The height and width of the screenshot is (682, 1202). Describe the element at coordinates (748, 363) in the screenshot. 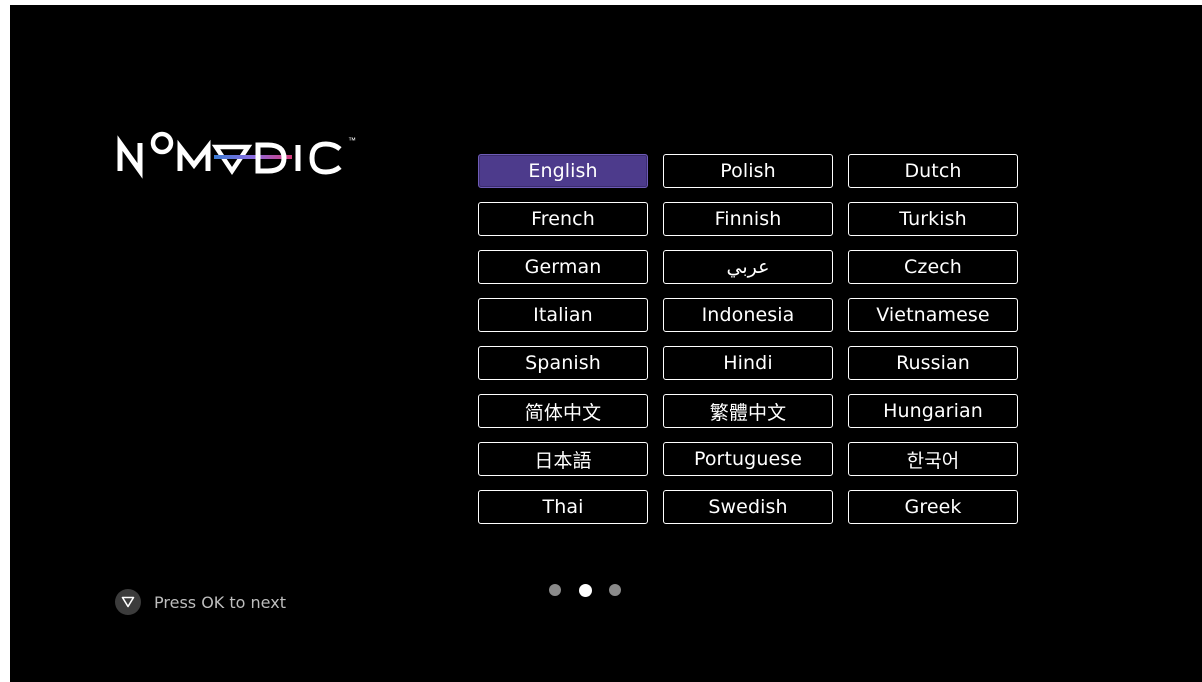

I see `language-option: Hindi` at that location.